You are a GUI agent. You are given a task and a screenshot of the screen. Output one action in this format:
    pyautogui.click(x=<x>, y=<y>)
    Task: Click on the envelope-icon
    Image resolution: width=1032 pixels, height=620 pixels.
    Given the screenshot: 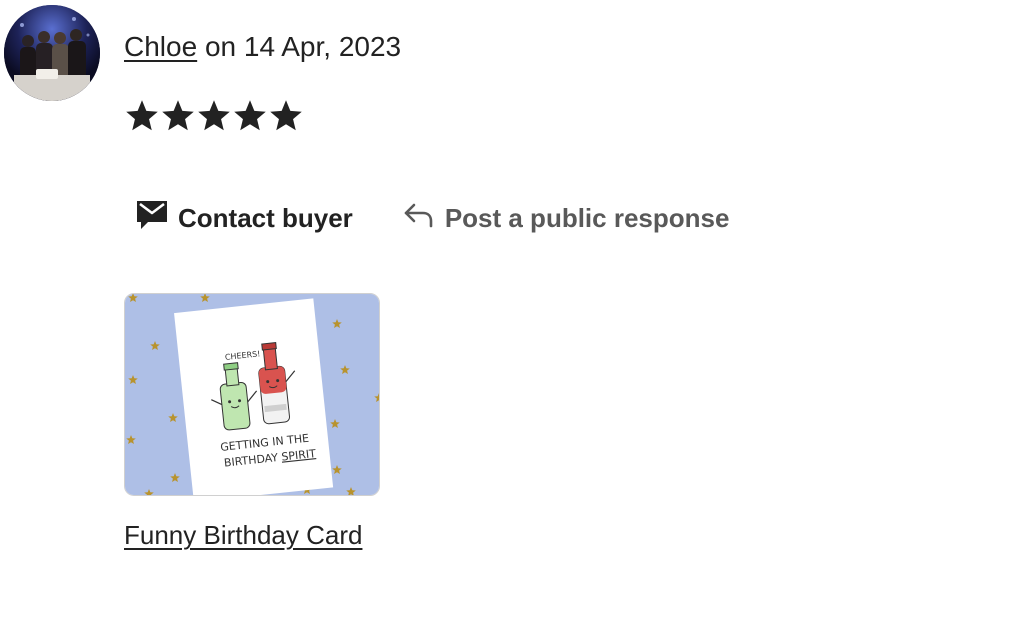 What is the action you would take?
    pyautogui.click(x=152, y=218)
    